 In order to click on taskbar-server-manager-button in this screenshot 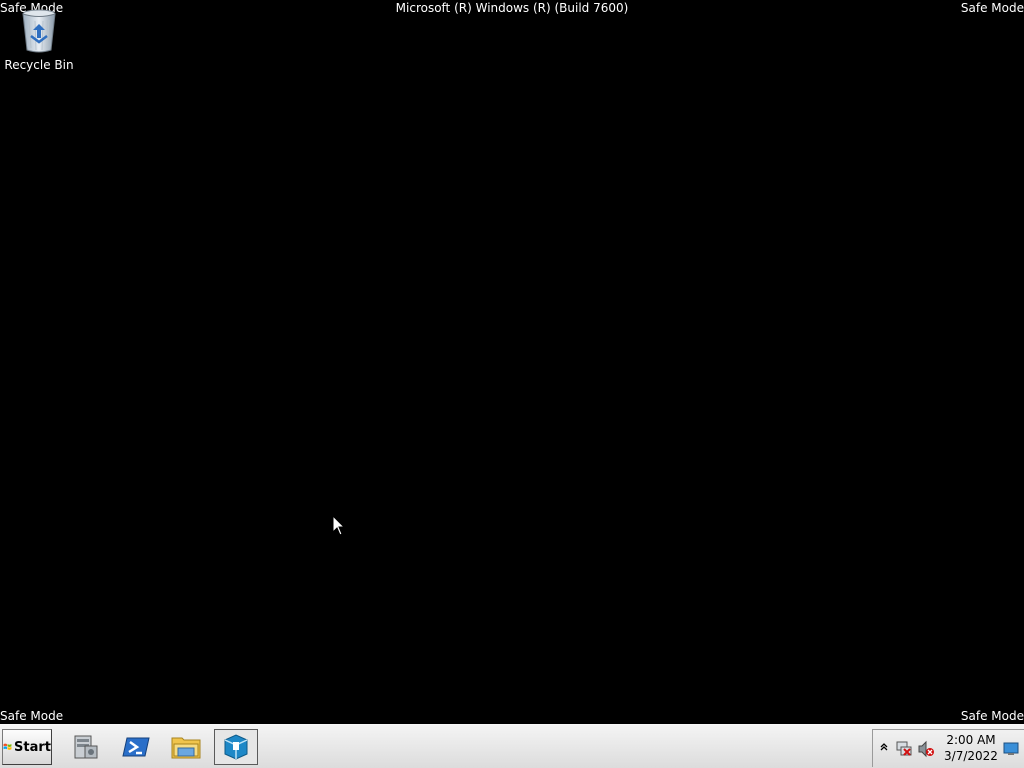, I will do `click(86, 747)`.